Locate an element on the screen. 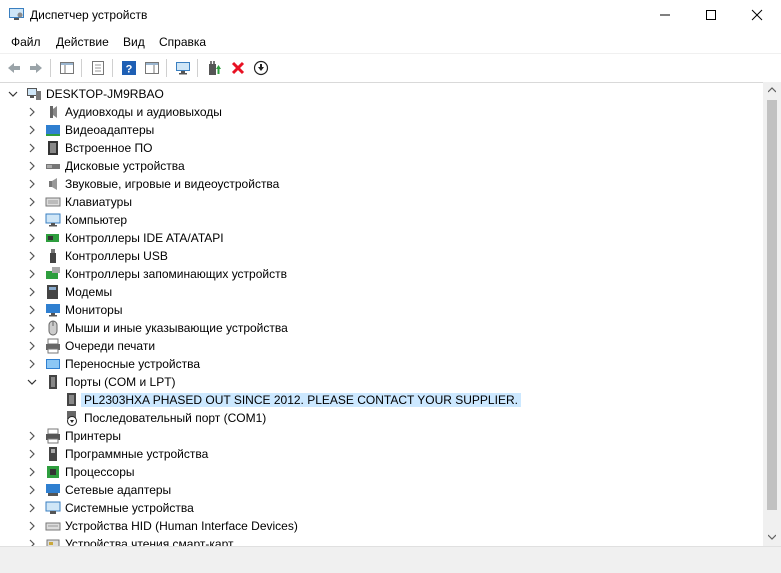 Image resolution: width=781 pixels, height=573 pixels. update-driver-button is located at coordinates (214, 68).